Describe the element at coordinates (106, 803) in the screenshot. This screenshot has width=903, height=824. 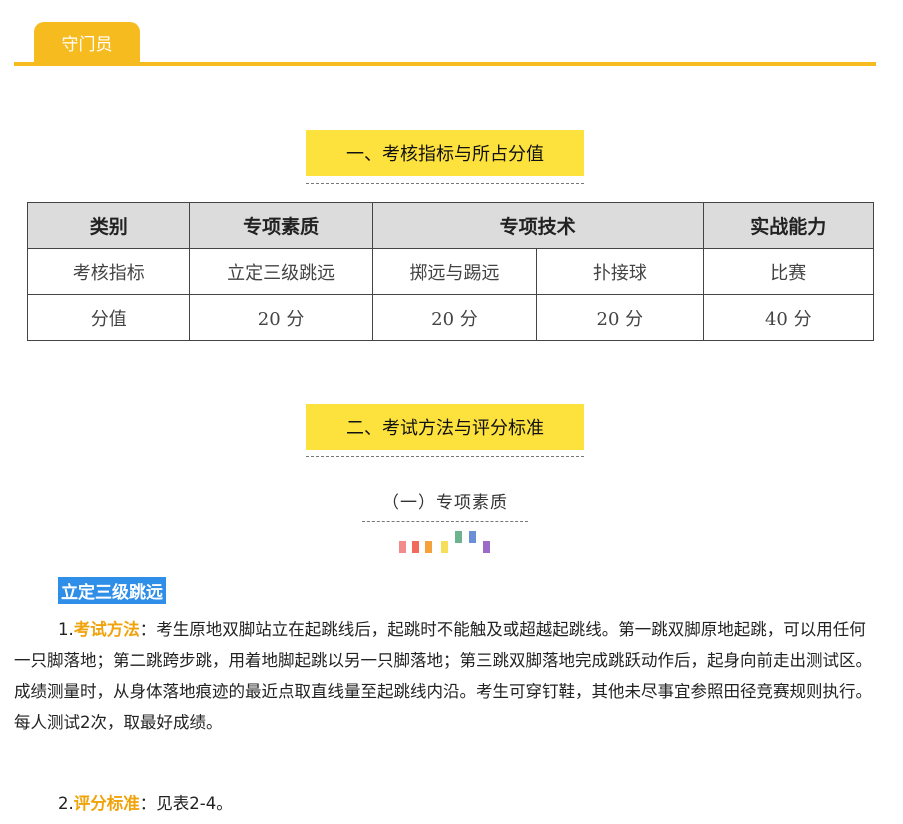
I see `scoring-label: 评分标准` at that location.